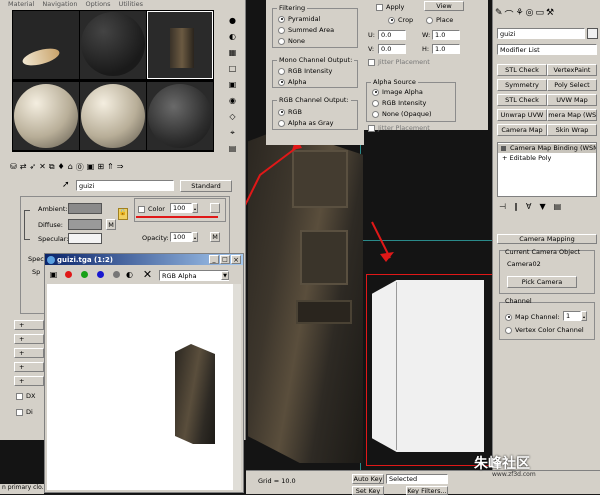 The image size is (600, 495). Describe the element at coordinates (66, 185) in the screenshot. I see `pick-material-icon: ➚` at that location.